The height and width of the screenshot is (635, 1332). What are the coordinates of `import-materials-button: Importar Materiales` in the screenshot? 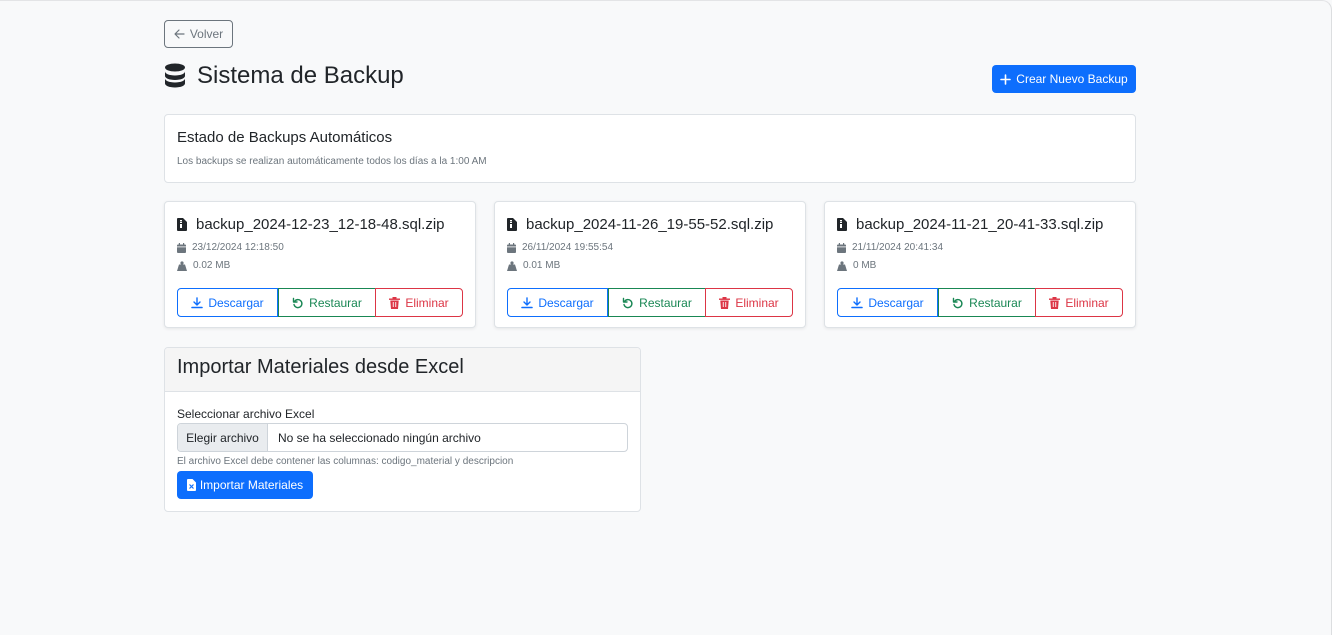 It's located at (245, 485).